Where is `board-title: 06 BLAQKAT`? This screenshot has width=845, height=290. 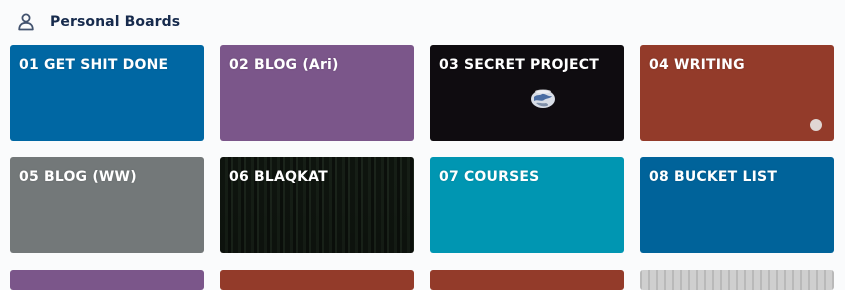
board-title: 06 BLAQKAT is located at coordinates (278, 177).